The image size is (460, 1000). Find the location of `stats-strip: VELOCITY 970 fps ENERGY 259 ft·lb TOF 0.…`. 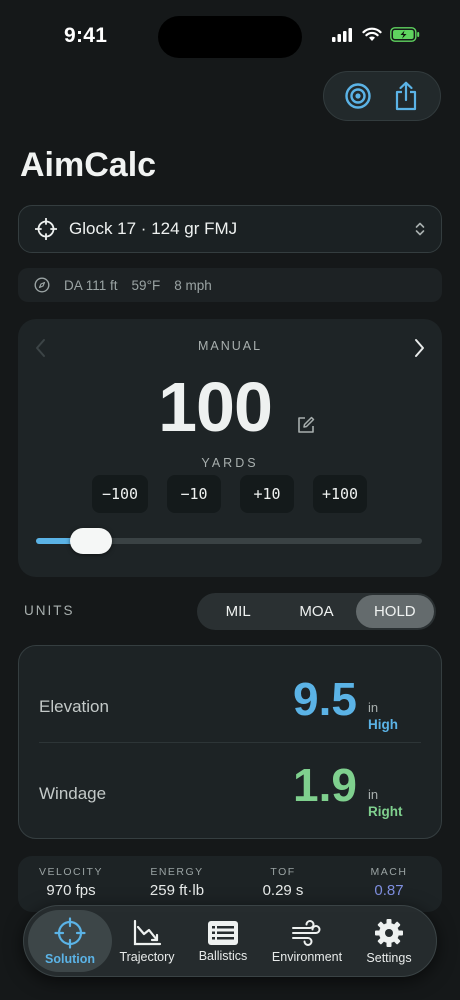

stats-strip: VELOCITY 970 fps ENERGY 259 ft·lb TOF 0.… is located at coordinates (230, 884).